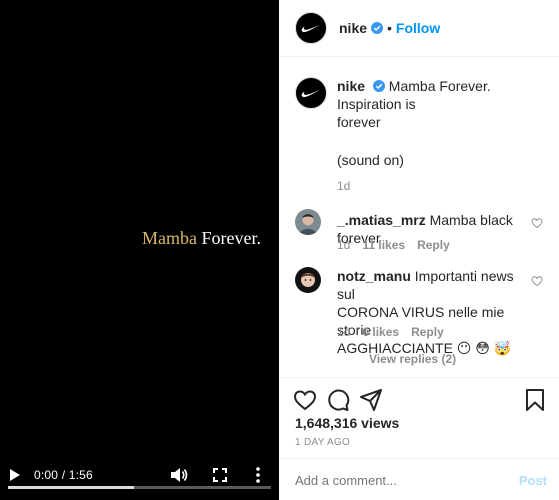  I want to click on comment-input, so click(395, 480).